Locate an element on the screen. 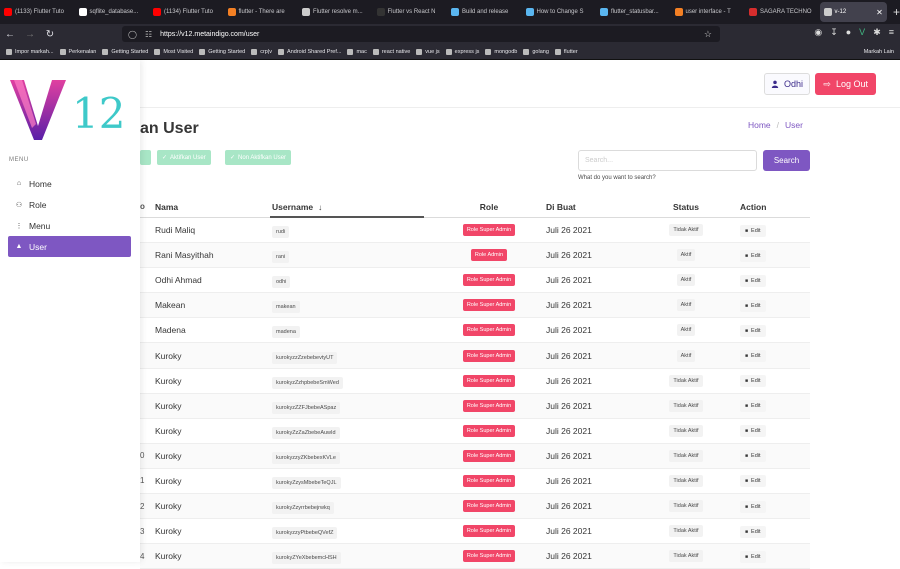 The height and width of the screenshot is (569, 900). col-username: Username ↓ is located at coordinates (354, 207).